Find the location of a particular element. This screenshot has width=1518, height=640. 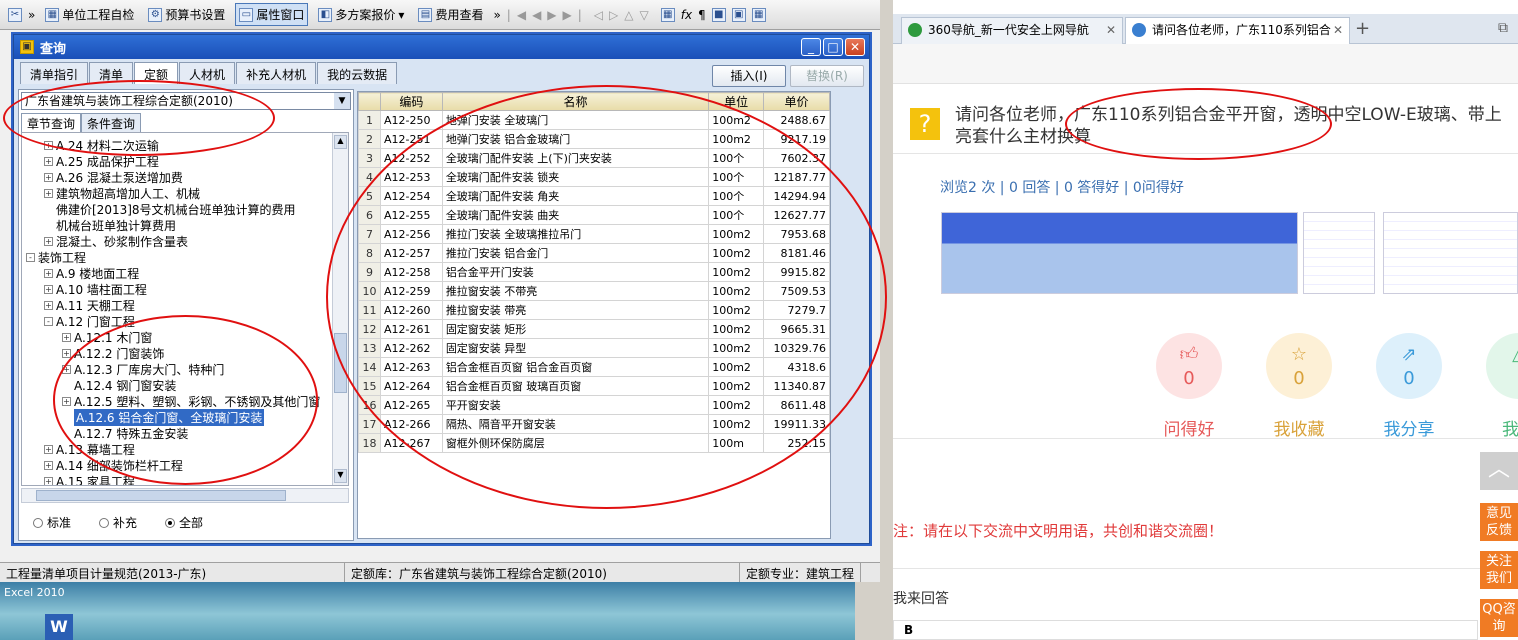

calculator-icon: ▦ is located at coordinates (667, 14).